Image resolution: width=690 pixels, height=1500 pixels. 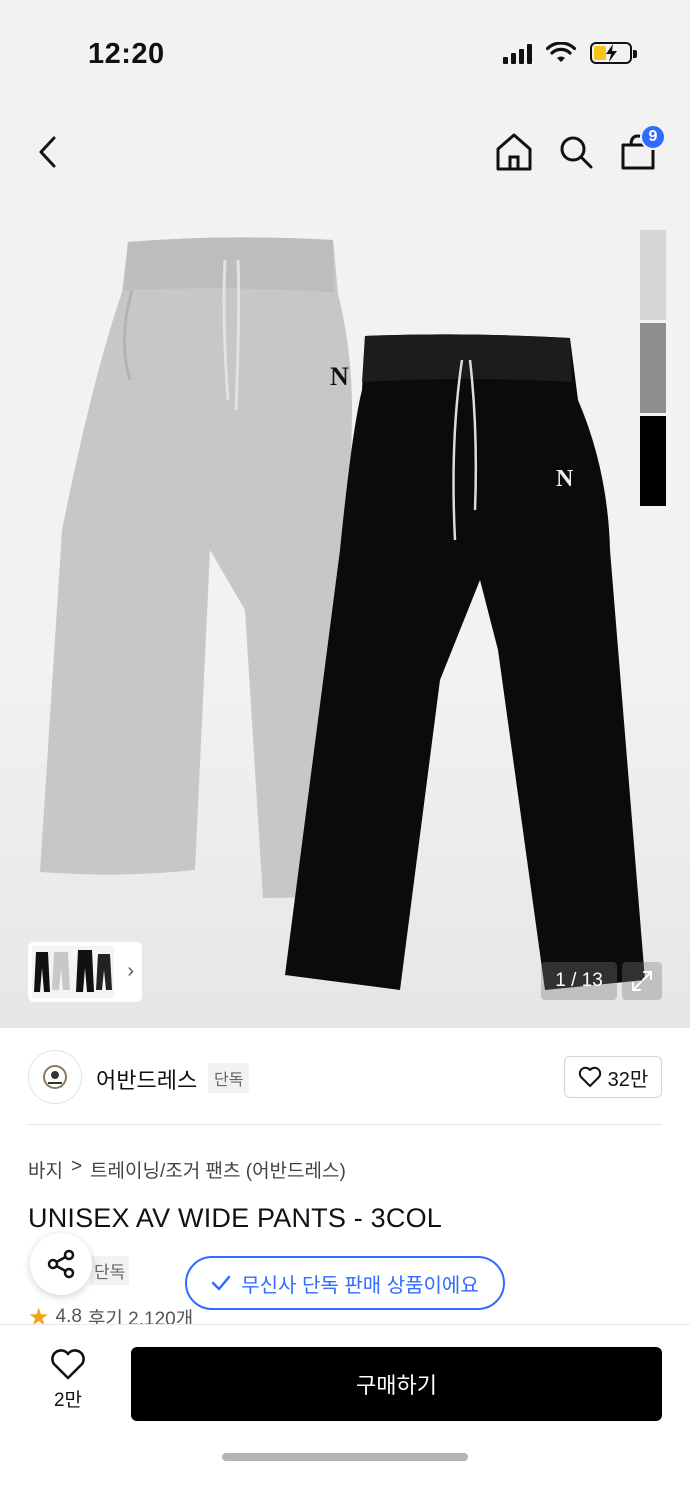 I want to click on search-button, so click(x=576, y=152).